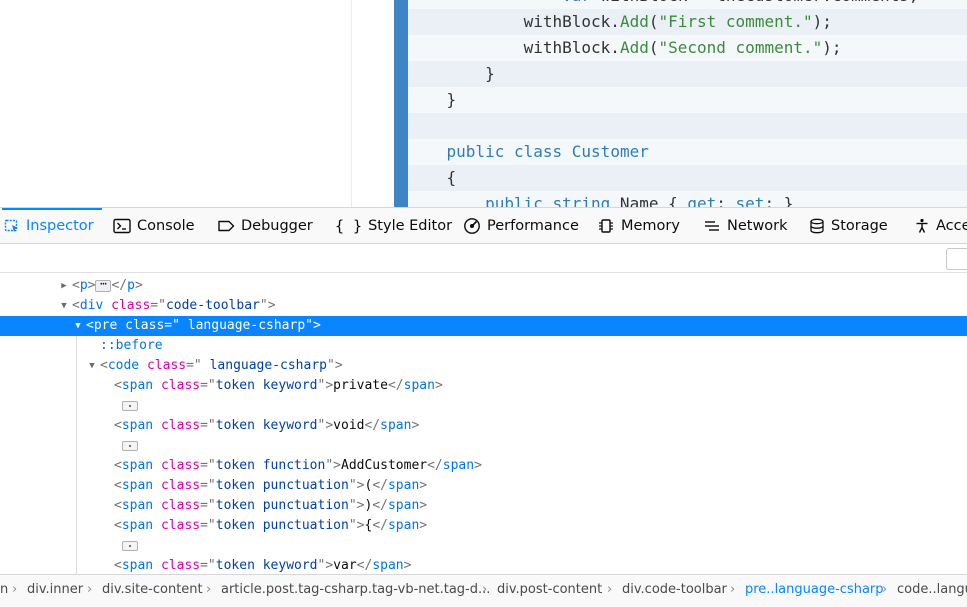 The image size is (967, 607). What do you see at coordinates (432, 99) in the screenshot?
I see `code-token: }` at bounding box center [432, 99].